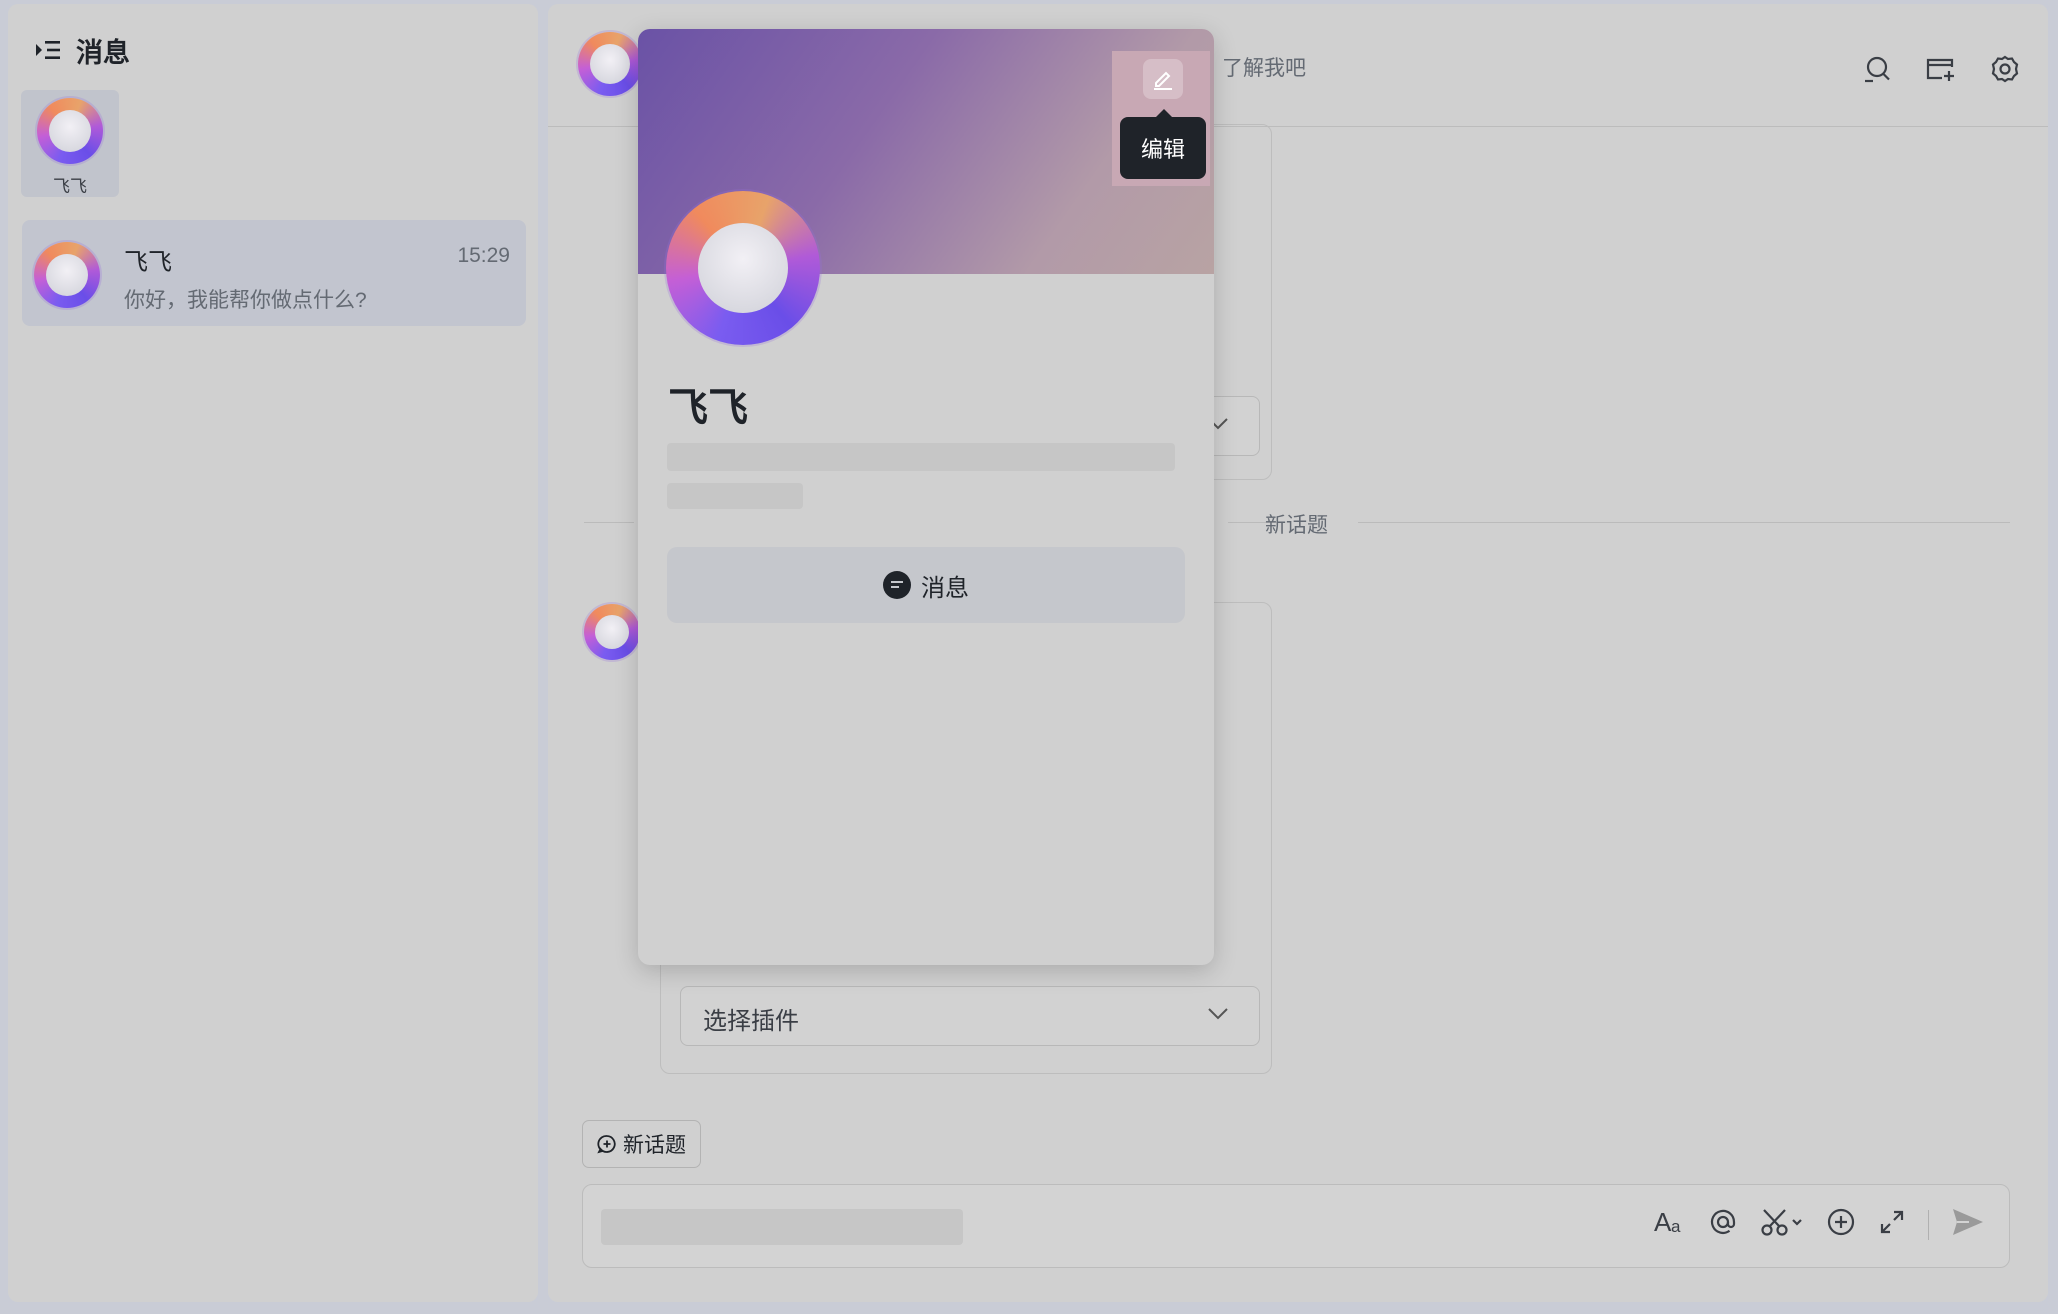 This screenshot has height=1314, width=2058. Describe the element at coordinates (103, 52) in the screenshot. I see `page-title: 消息` at that location.